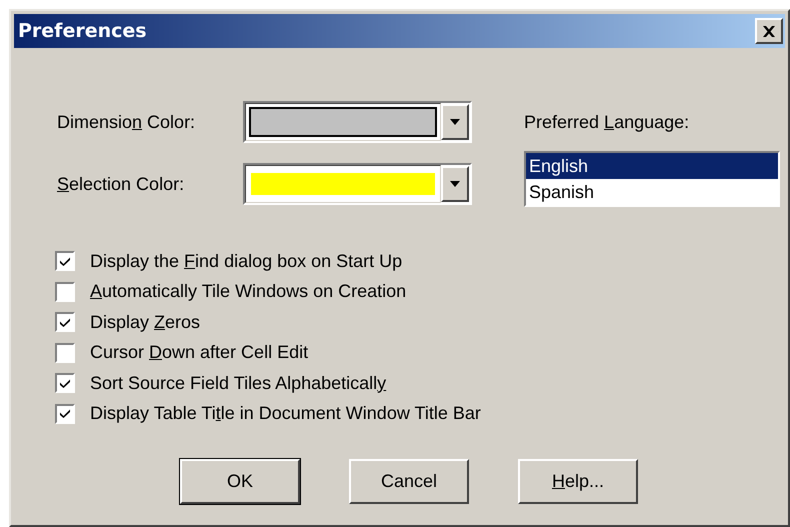  I want to click on field-label: Dimension Color:, so click(126, 122).